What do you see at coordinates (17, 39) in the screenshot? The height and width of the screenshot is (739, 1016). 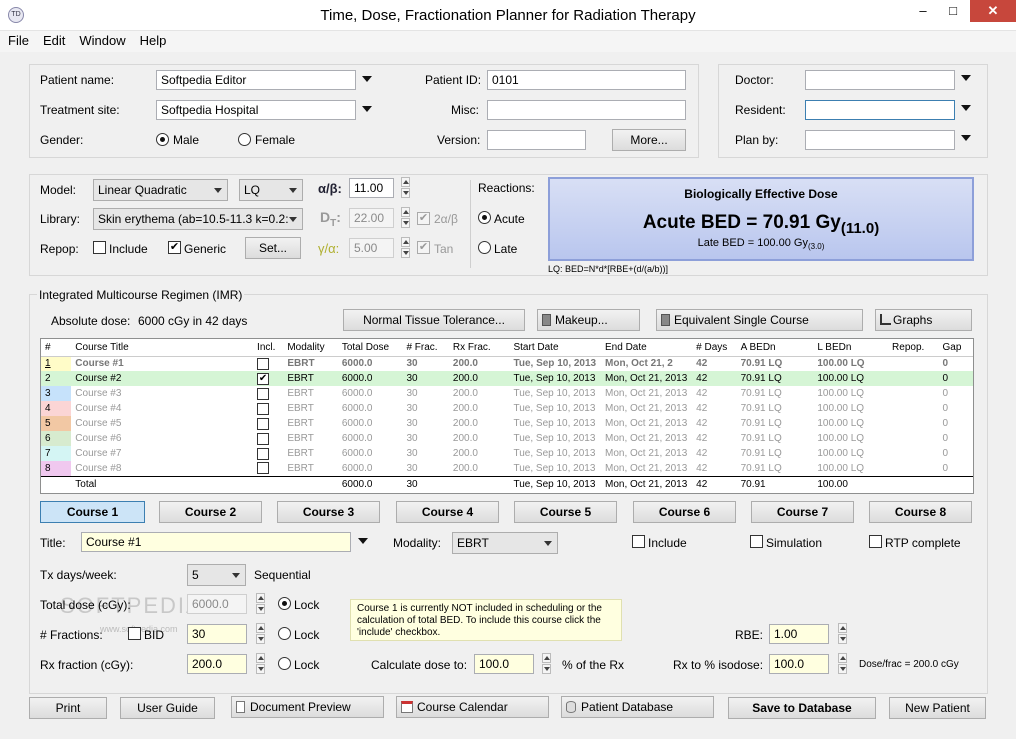 I see `menu-file: File` at bounding box center [17, 39].